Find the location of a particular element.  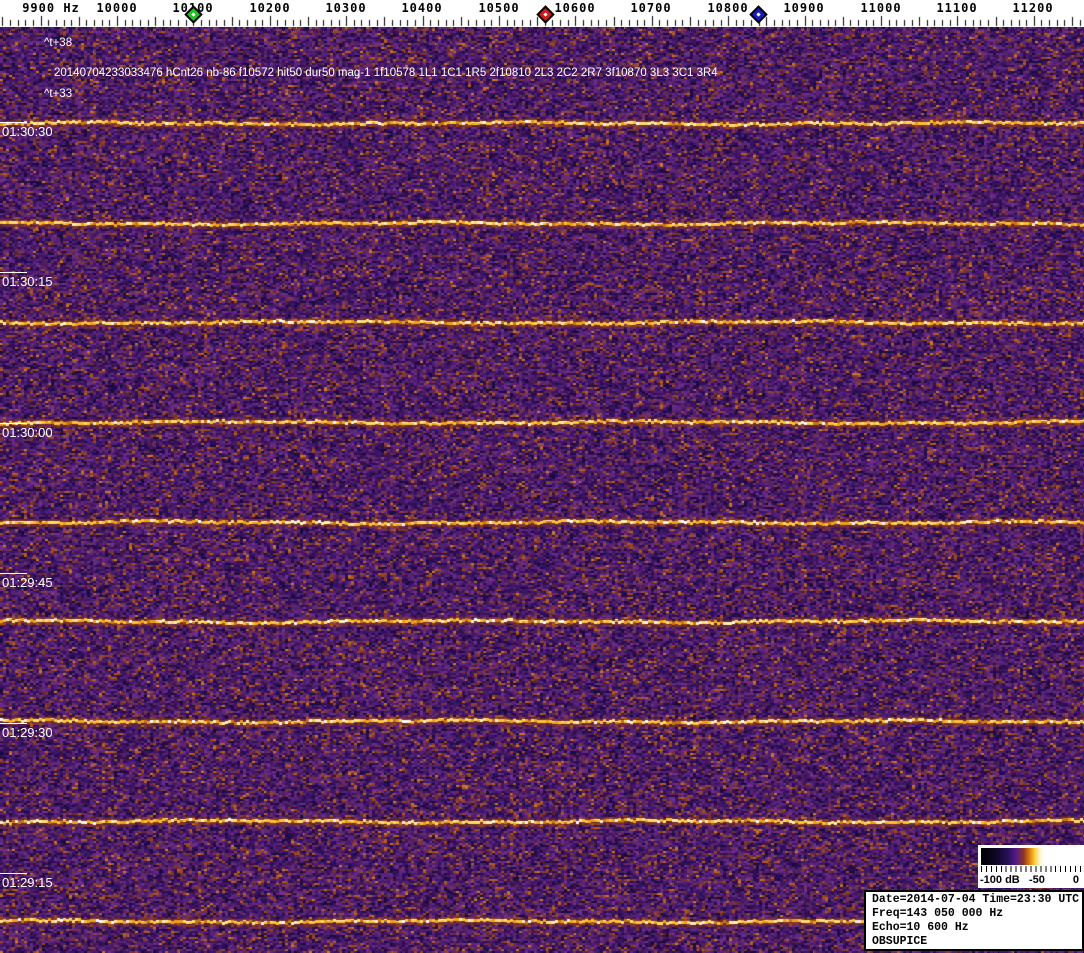

time-tick-label: 01:29:30 is located at coordinates (27, 732).